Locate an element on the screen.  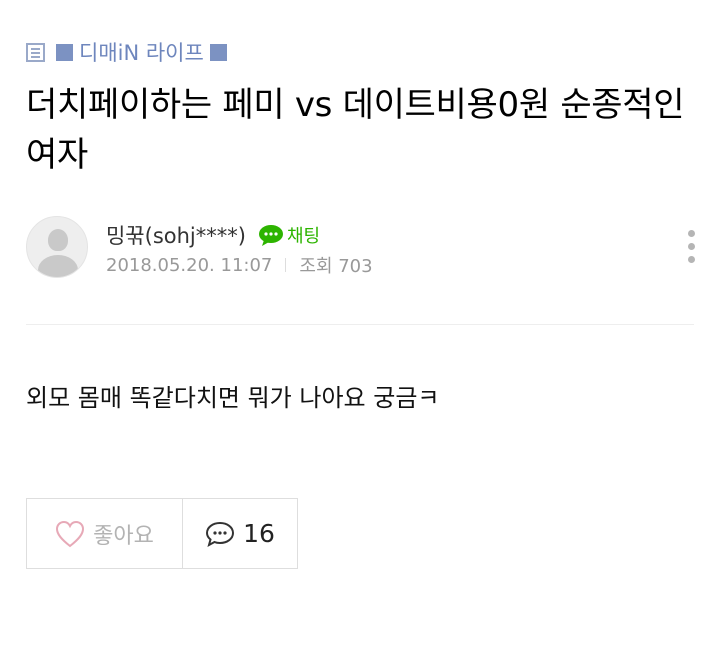
author-nickname: 밍꾺(sohj****) is located at coordinates (176, 235).